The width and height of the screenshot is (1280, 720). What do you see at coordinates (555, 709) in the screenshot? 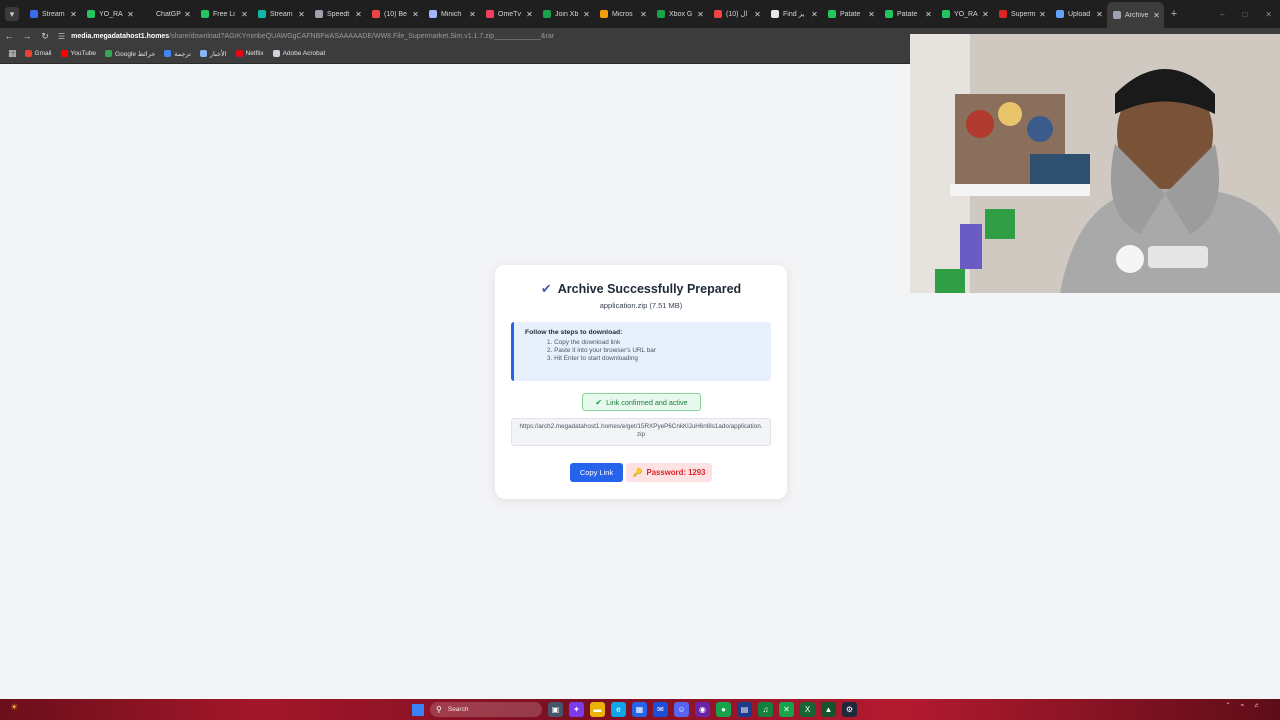
I see `task-view-icon: ▣` at bounding box center [555, 709].